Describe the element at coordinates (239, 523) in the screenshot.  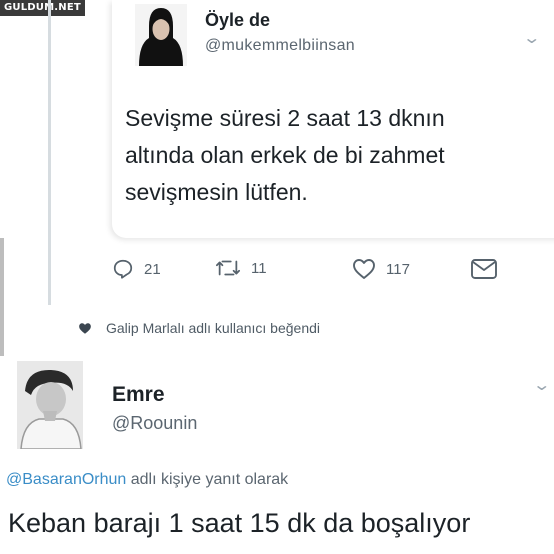
I see `reply-tweet-text: Keban barajı 1 saat 15 dk da boşalıyor` at that location.